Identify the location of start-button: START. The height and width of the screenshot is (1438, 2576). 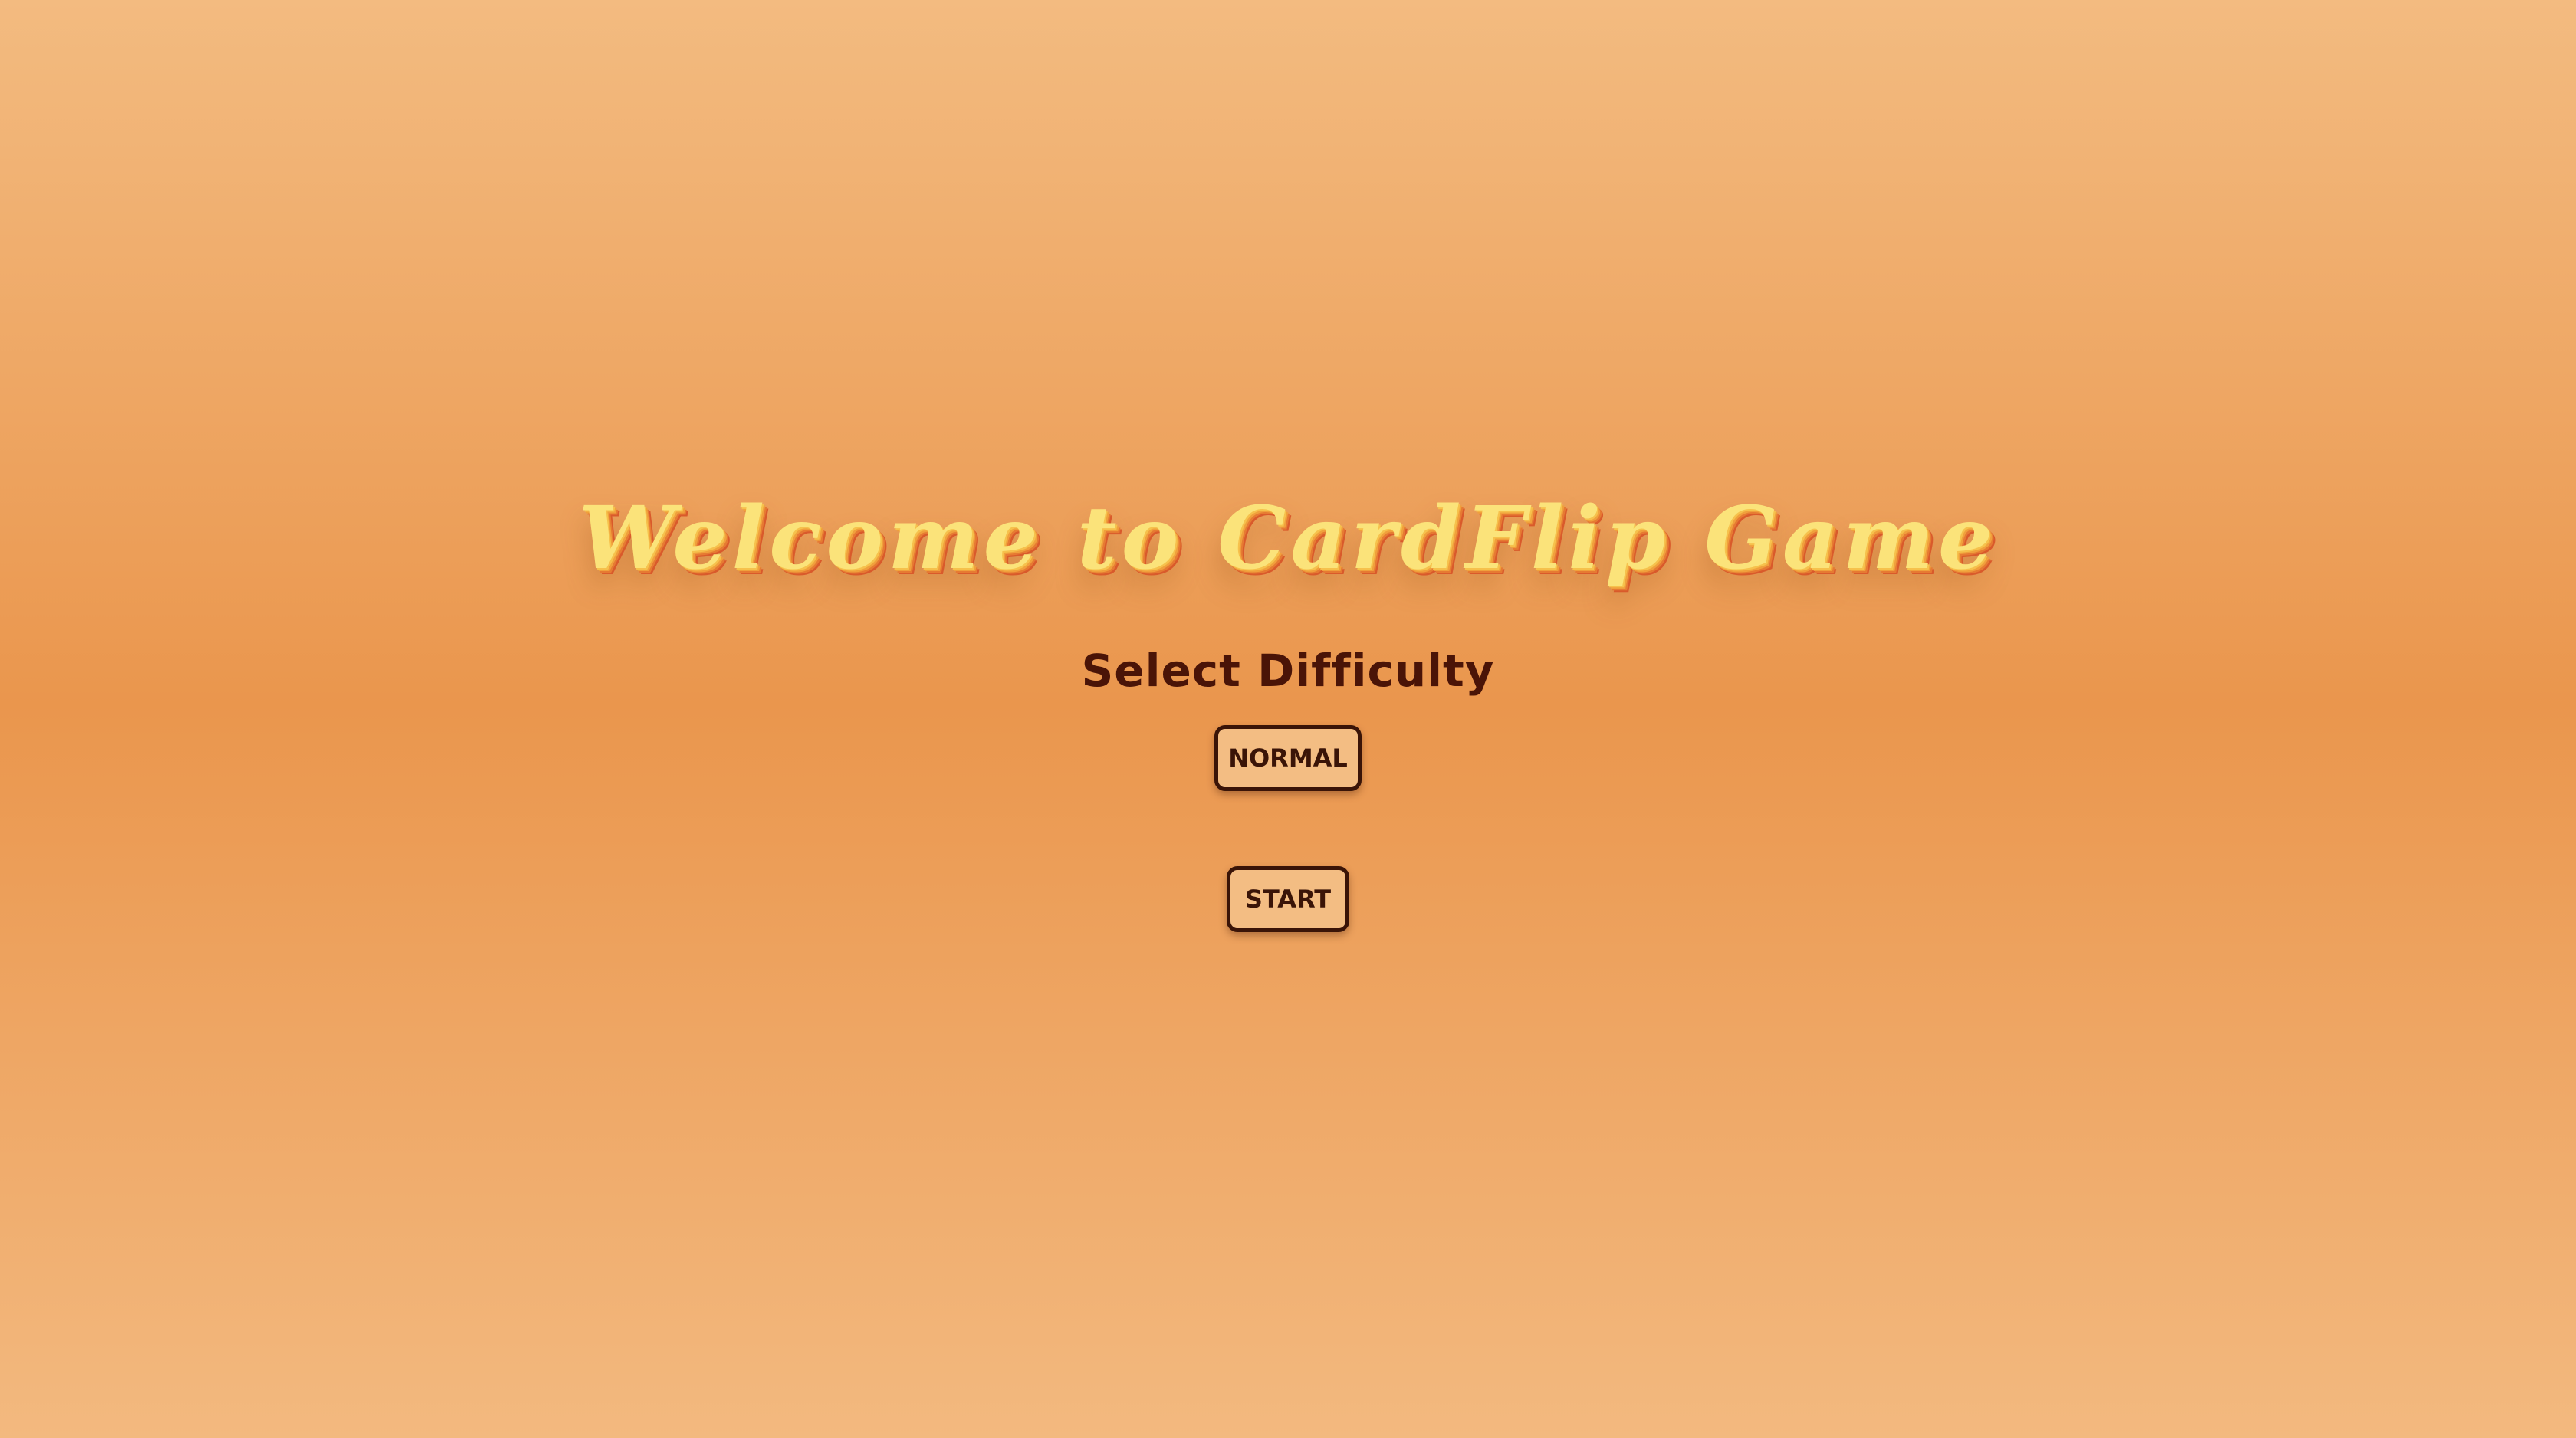
(1288, 899).